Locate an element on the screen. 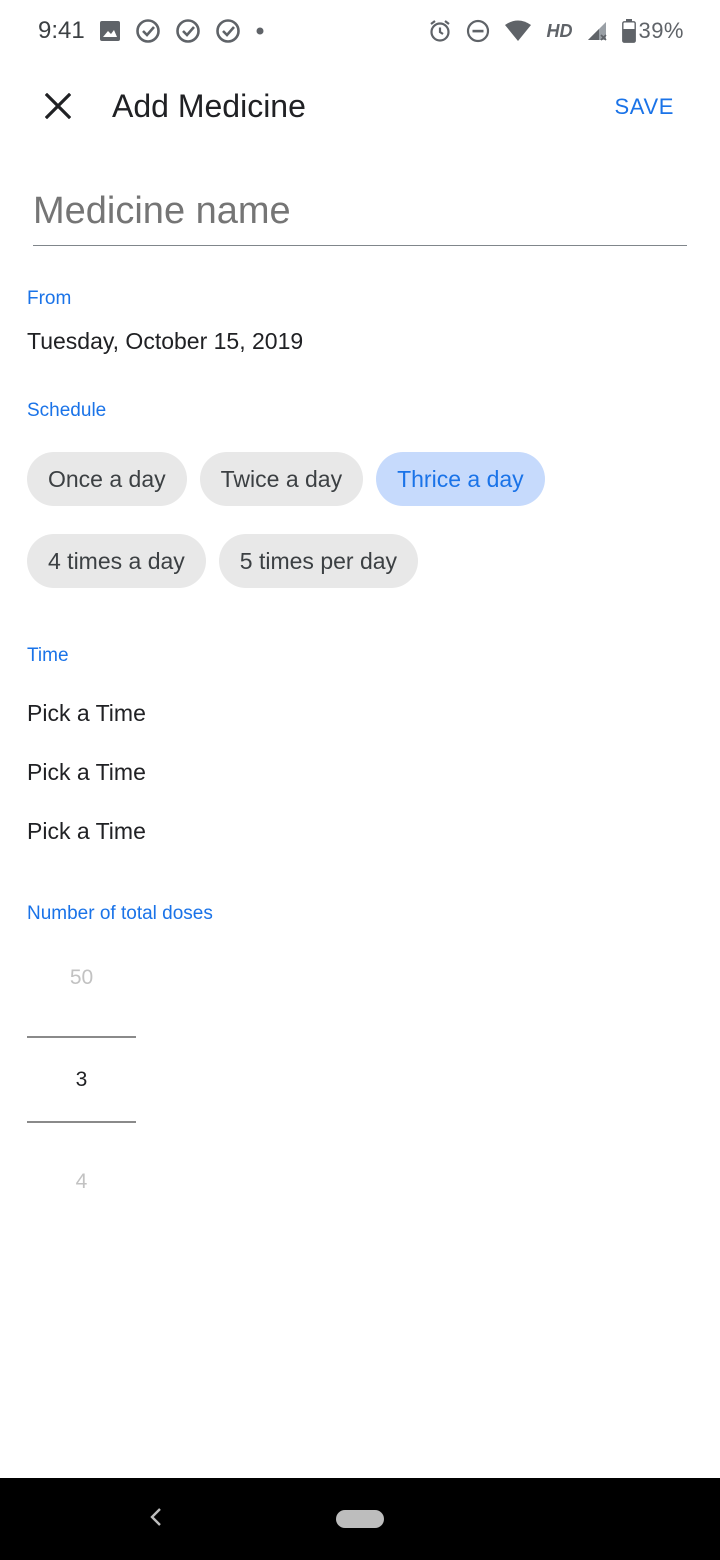 This screenshot has width=720, height=1560. save-button: SAVE is located at coordinates (644, 107).